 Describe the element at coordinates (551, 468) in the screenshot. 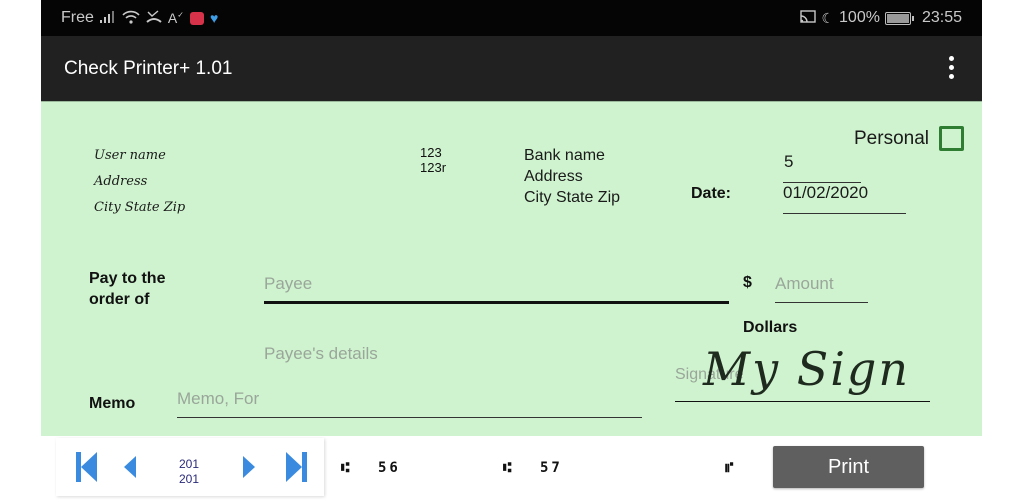

I see `micr-value-2: 57` at that location.